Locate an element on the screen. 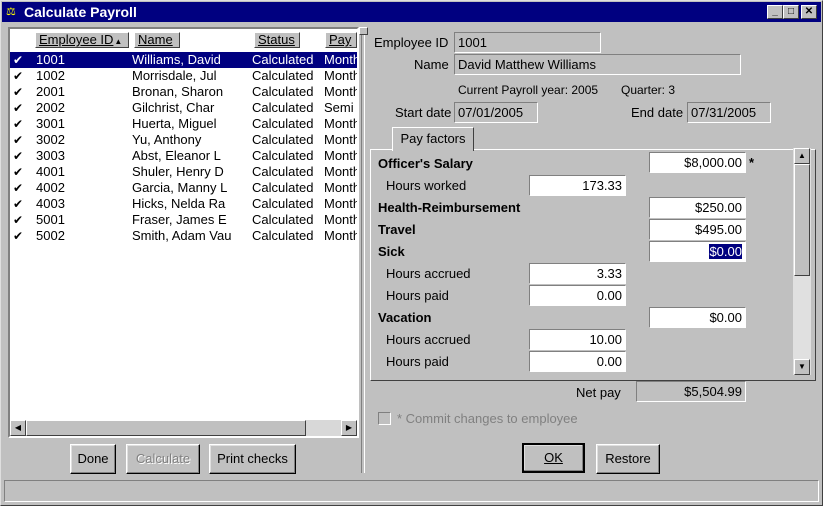 This screenshot has width=823, height=506. table-row: ✔ 2002 Gilchrist, Char Calculated Semi is located at coordinates (183, 108).